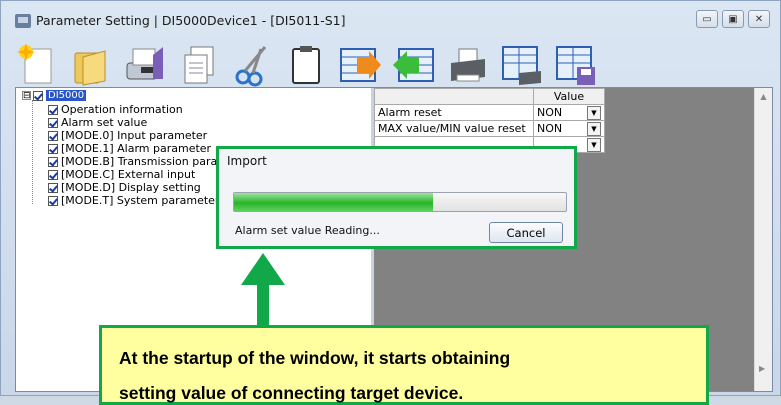 The width and height of the screenshot is (781, 405). Describe the element at coordinates (334, 202) in the screenshot. I see `progress-fill` at that location.